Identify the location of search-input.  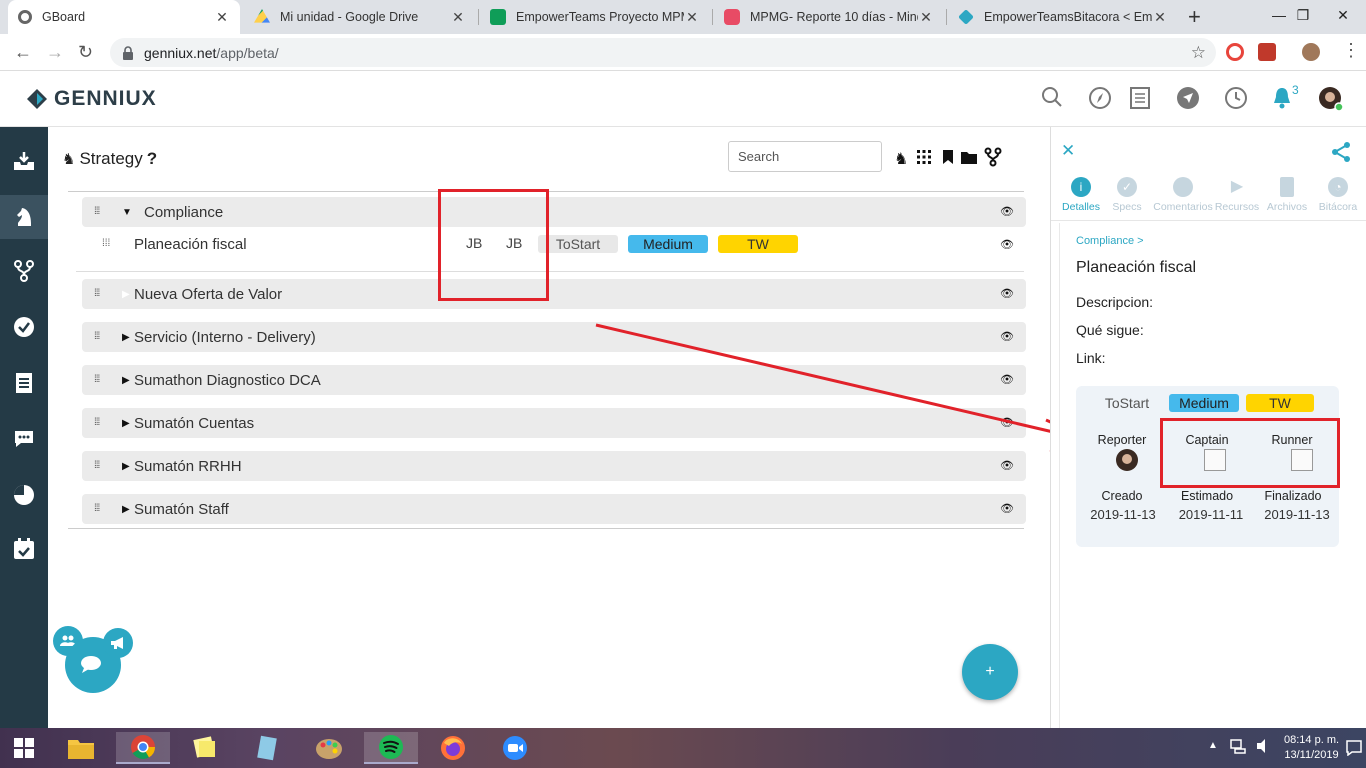
(805, 156).